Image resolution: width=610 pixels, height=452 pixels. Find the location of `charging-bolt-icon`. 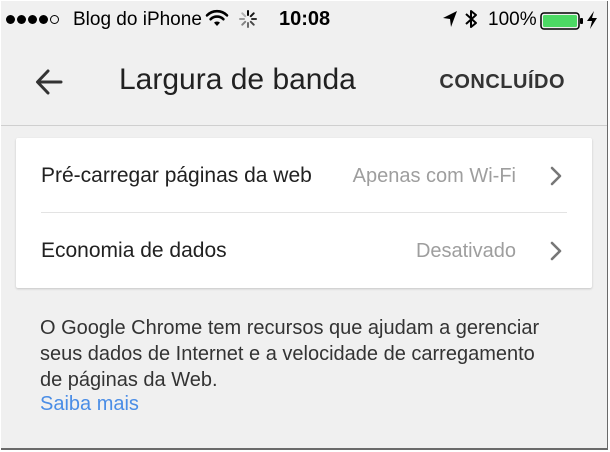

charging-bolt-icon is located at coordinates (592, 23).